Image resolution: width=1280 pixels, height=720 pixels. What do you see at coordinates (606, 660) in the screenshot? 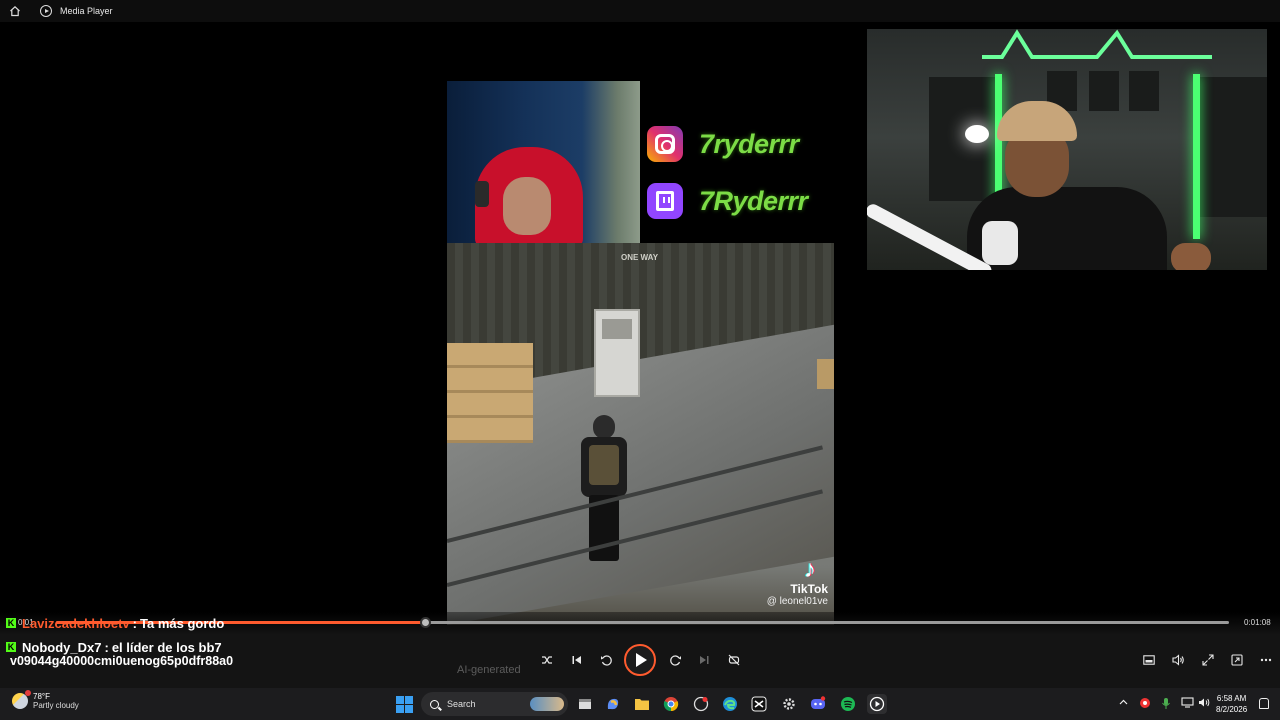
I see `rewind-10-button` at bounding box center [606, 660].